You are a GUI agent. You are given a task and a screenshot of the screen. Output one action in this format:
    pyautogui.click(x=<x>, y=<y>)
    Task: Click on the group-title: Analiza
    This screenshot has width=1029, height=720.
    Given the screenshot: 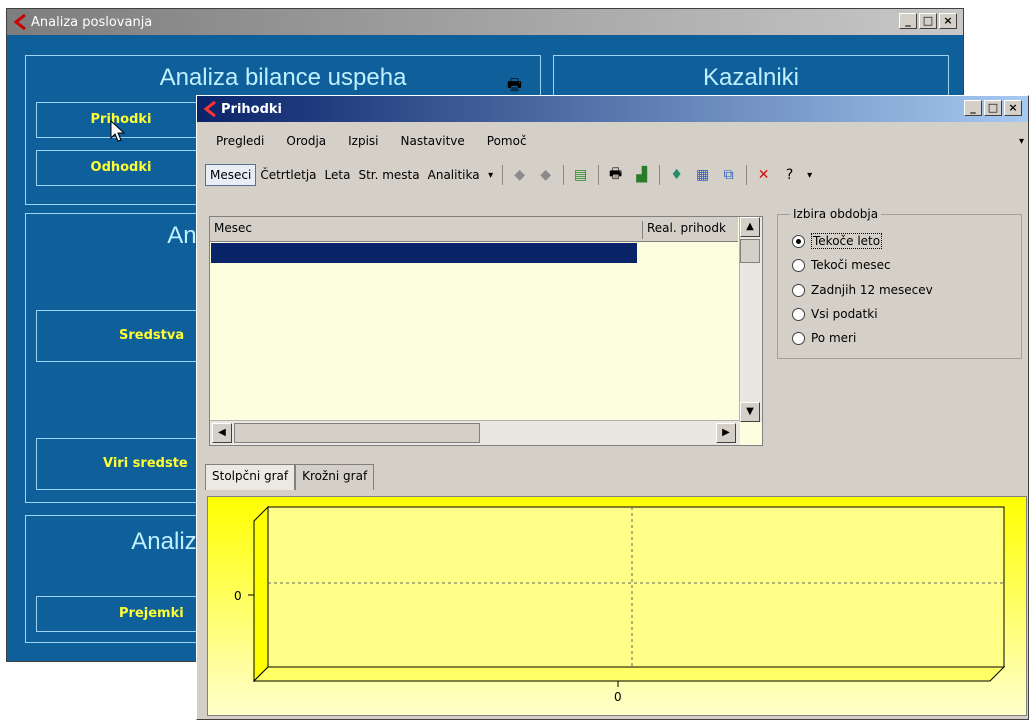 What is the action you would take?
    pyautogui.click(x=170, y=541)
    